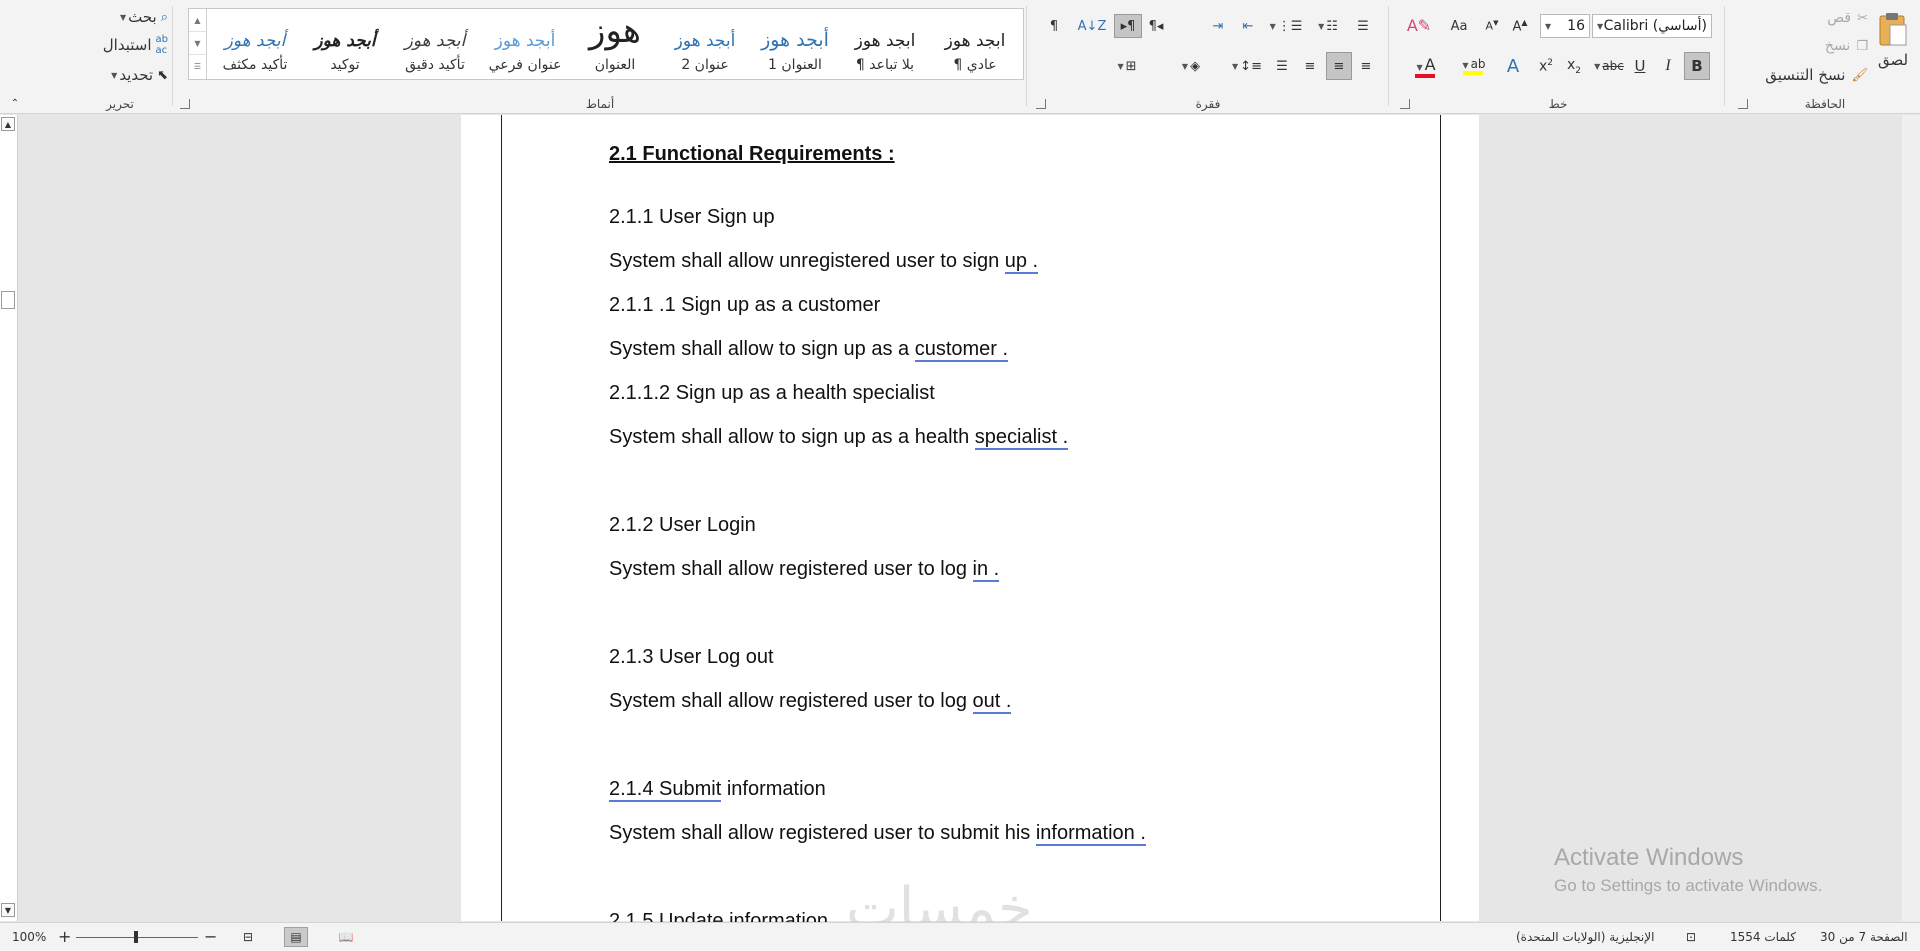  I want to click on vertical-scrollbar, so click(1911, 518).